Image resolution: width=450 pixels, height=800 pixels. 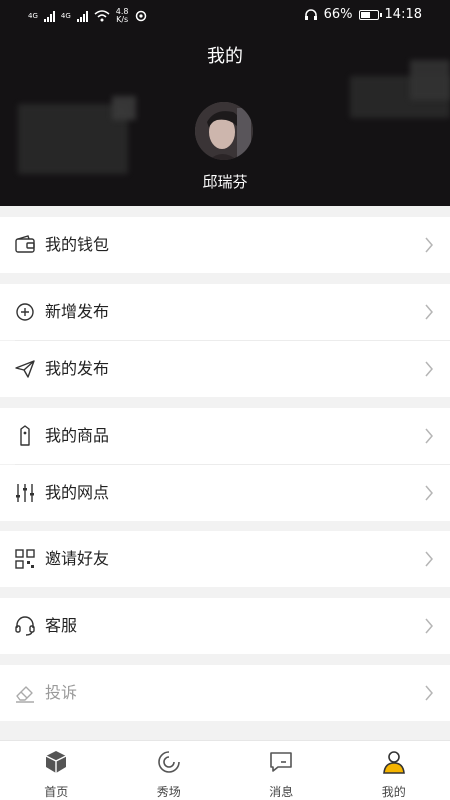 What do you see at coordinates (225, 15) in the screenshot?
I see `status-bar: 4G 4G 4.8 K/s 66% 14:18` at bounding box center [225, 15].